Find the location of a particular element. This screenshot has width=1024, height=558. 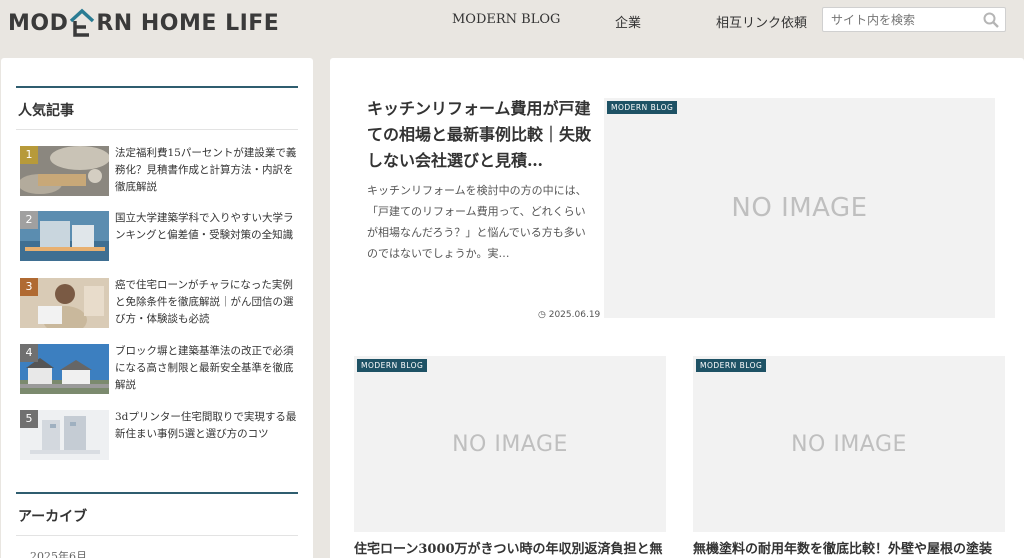

post-thumbnail: 4 is located at coordinates (64, 369).